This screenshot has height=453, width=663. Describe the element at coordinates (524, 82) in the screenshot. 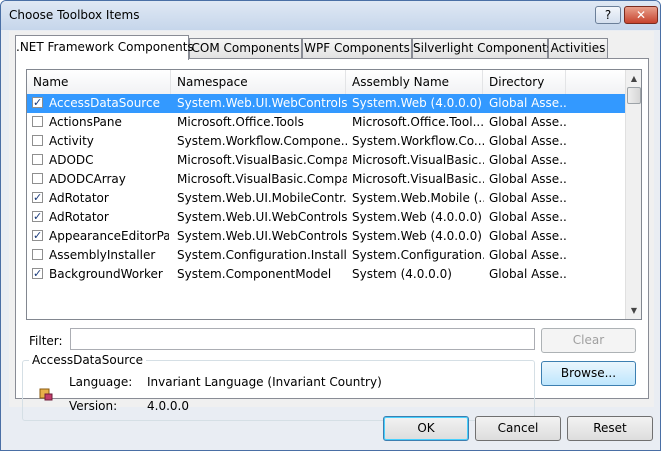

I see `column-header-directory: Directory` at that location.